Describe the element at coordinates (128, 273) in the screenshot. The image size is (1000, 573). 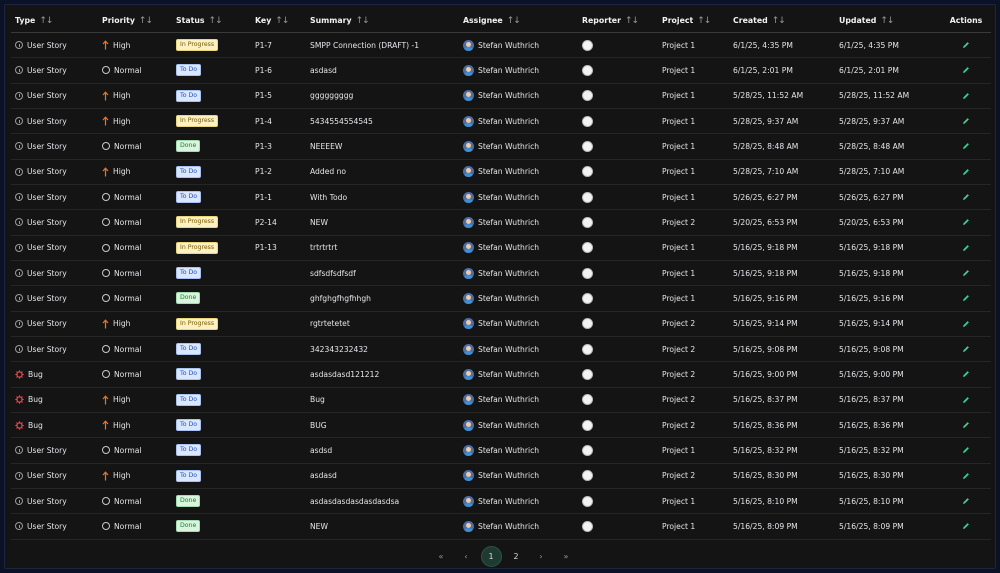
I see `priority-label: Normal` at that location.